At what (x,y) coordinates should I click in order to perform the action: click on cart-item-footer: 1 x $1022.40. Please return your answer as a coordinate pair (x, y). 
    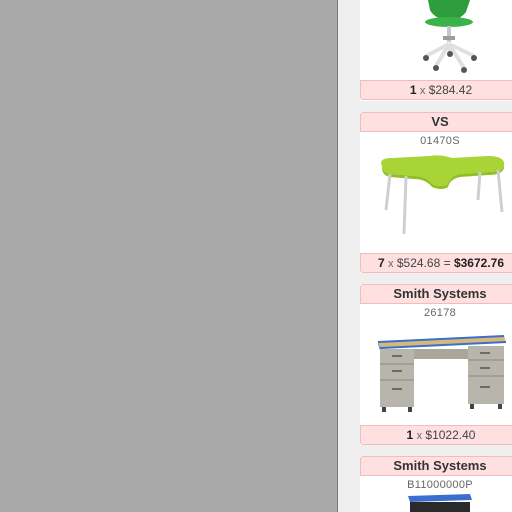
    Looking at the image, I should click on (436, 435).